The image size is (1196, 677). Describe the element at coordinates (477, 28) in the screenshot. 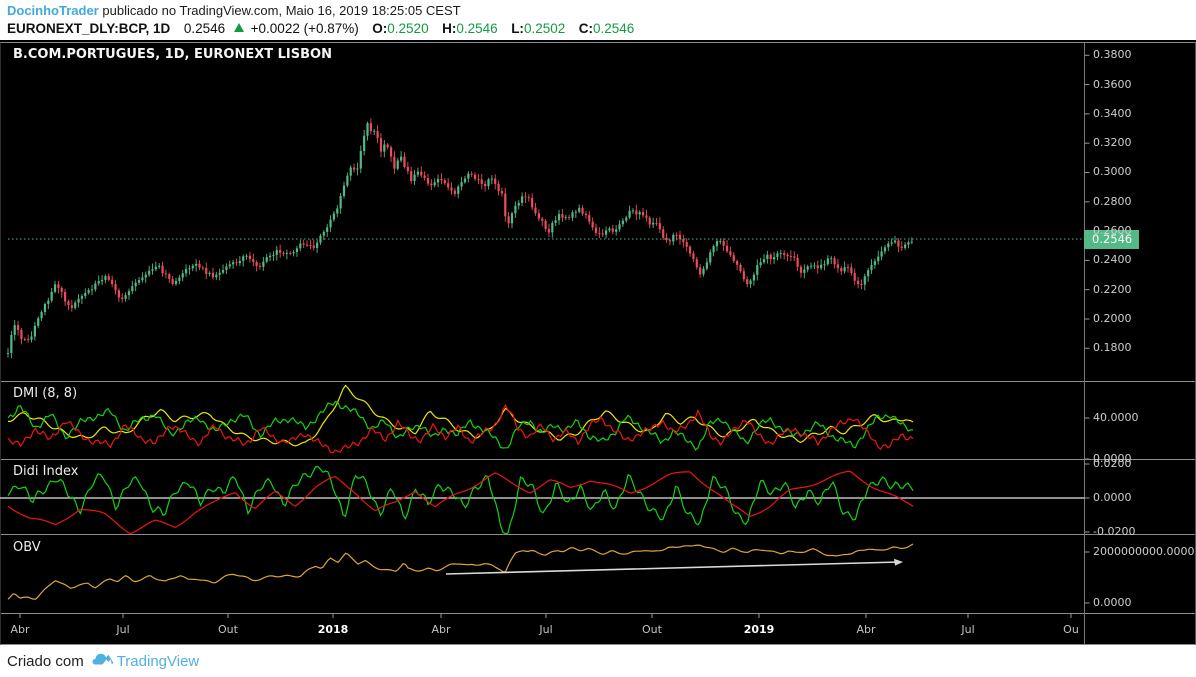

I see `high-value: 0.2546` at that location.